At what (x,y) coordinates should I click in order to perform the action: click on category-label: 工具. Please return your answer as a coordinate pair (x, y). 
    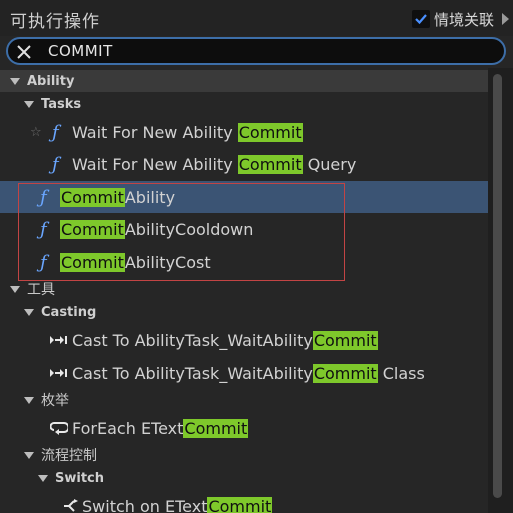
    Looking at the image, I should click on (41, 290).